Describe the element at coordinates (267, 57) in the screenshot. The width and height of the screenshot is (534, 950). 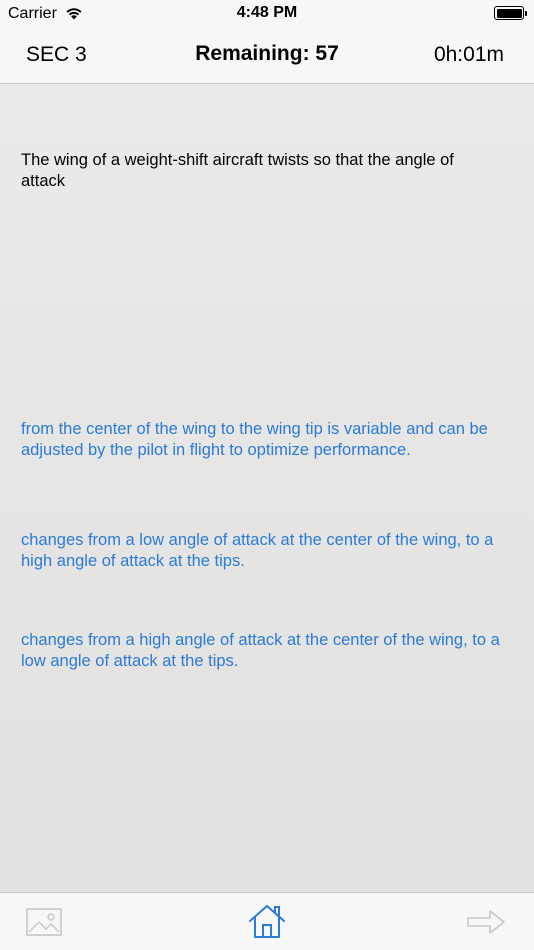
I see `nav-bar: SEC 3 Remaining: 57 0h:01m` at that location.